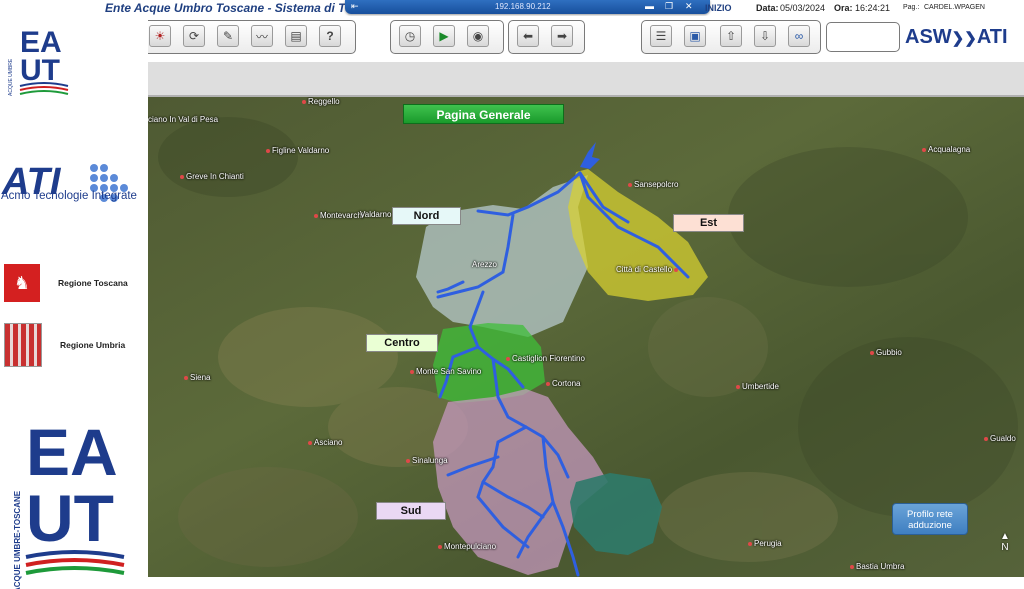 This screenshot has width=1024, height=589. I want to click on toolbar-group-nav: ⬅ ➡, so click(546, 37).